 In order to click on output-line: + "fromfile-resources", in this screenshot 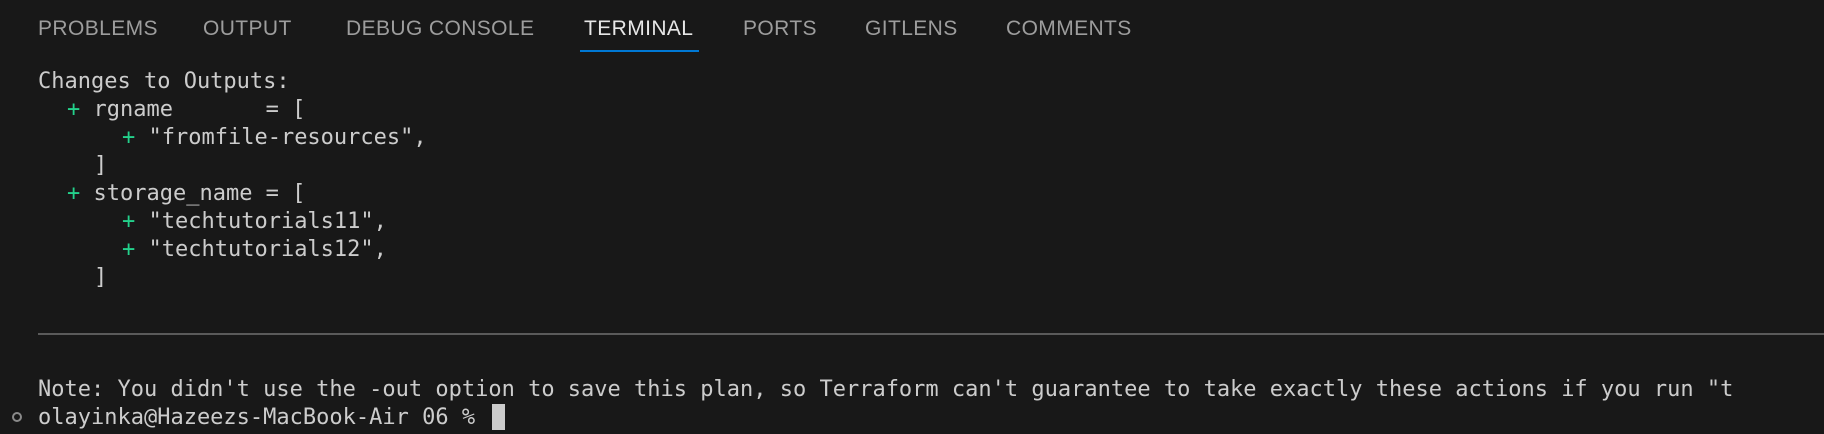, I will do `click(274, 138)`.